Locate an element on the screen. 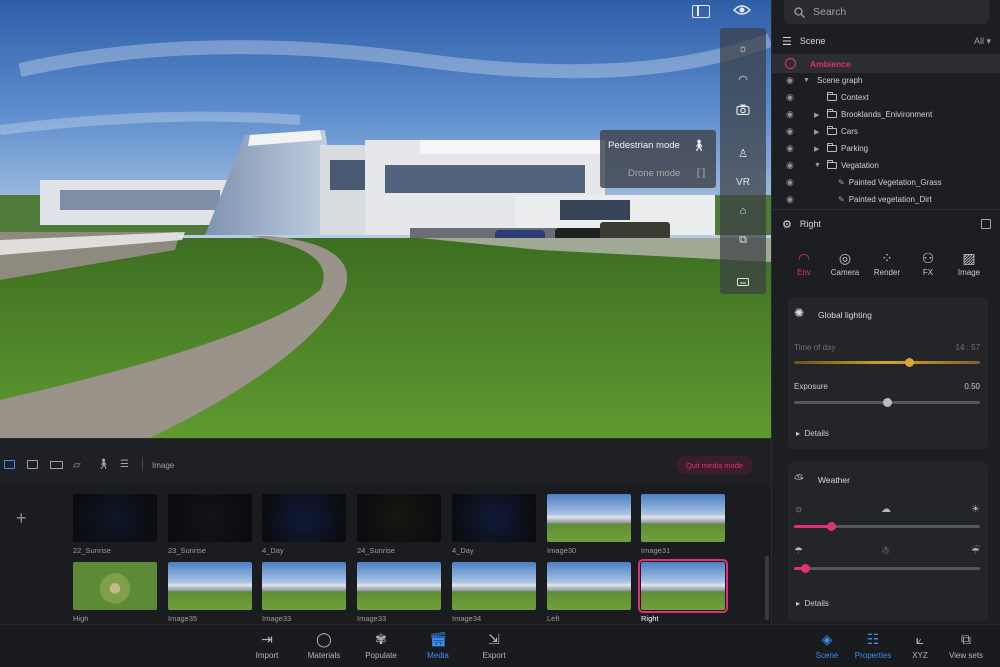 This screenshot has width=1000, height=667. tab-image: ▨ Image is located at coordinates (969, 263).